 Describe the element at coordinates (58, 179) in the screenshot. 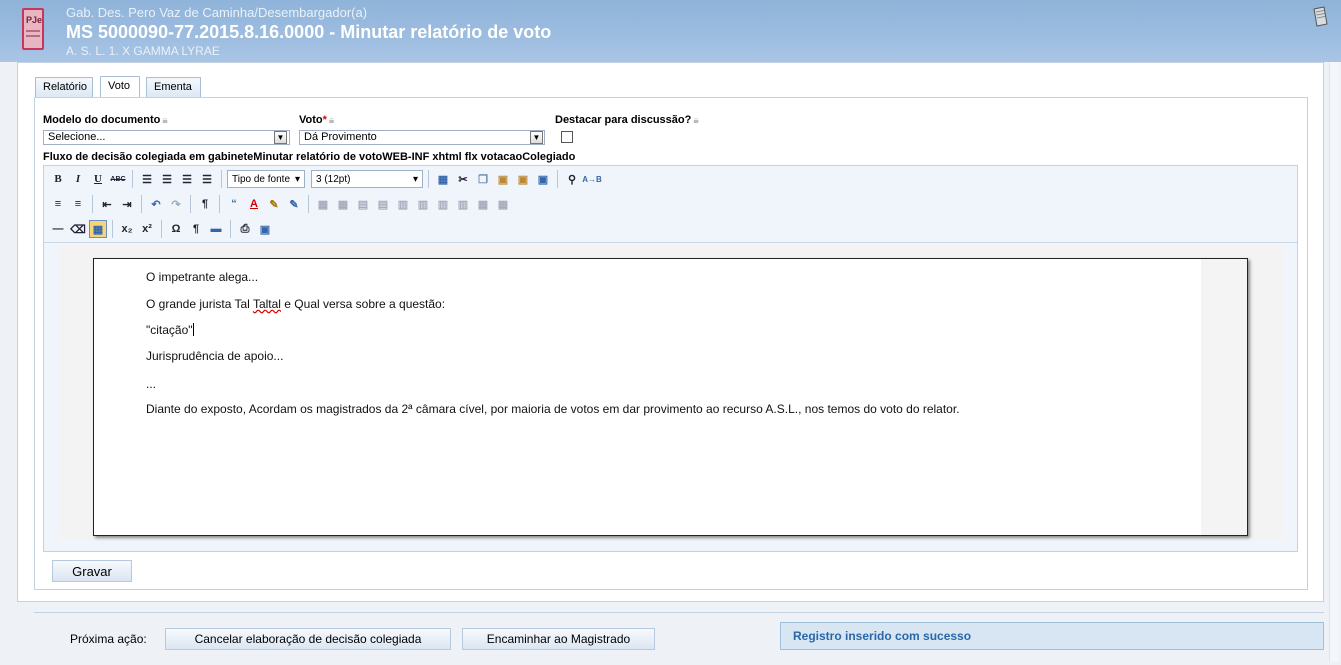

I see `bold-icon: B` at that location.